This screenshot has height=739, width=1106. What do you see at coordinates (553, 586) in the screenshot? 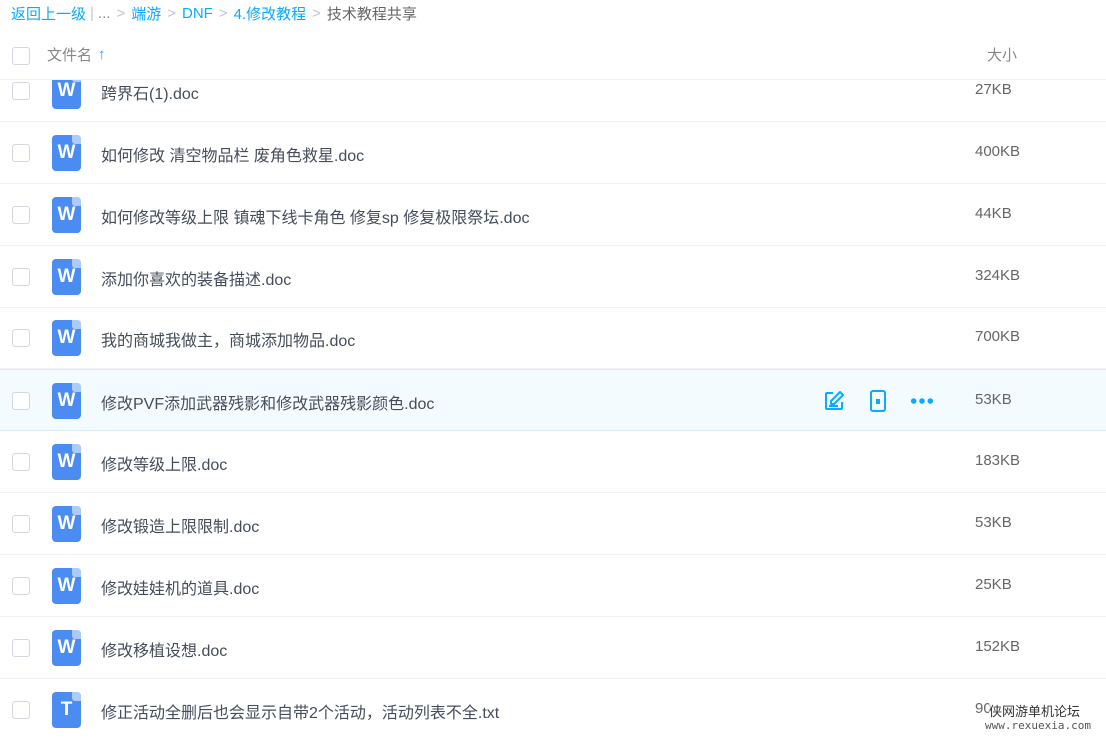
I see `file-row: W 修改娃娃机的道具.doc 25KB` at bounding box center [553, 586].